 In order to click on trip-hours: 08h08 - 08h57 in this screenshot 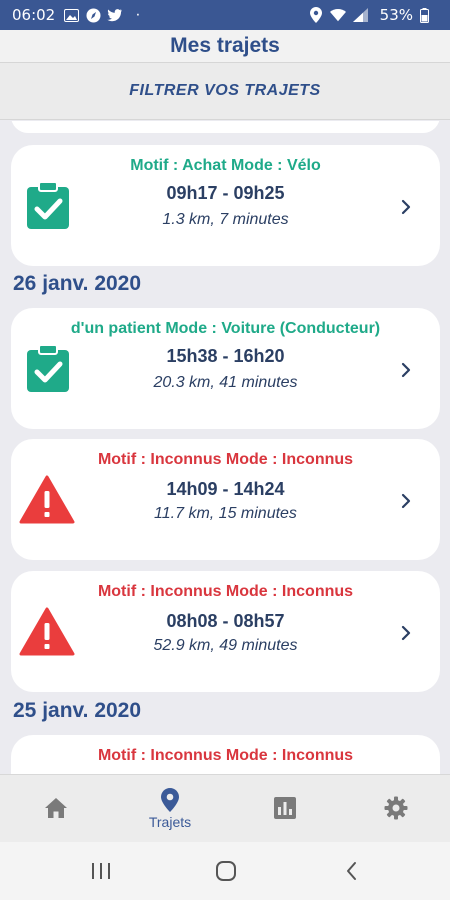, I will do `click(225, 621)`.